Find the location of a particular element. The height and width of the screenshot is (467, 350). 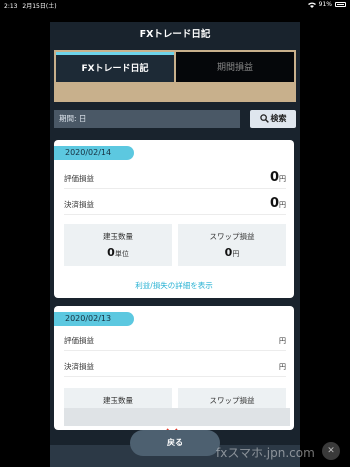

close-icon: ✕ is located at coordinates (331, 451).